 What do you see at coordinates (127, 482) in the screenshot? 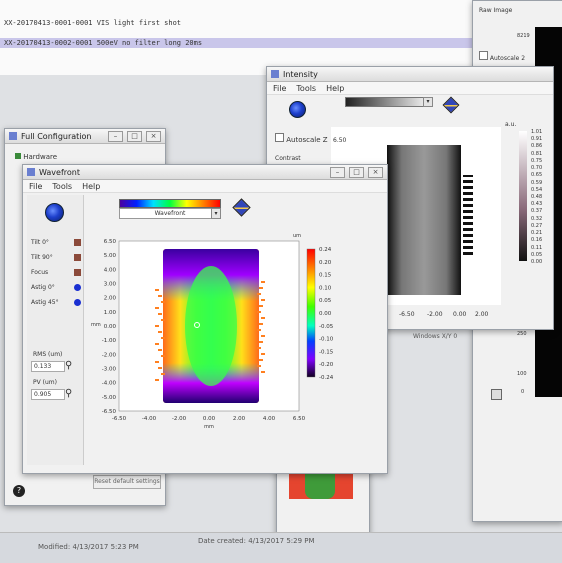
I see `reset-default-button: Reset default settings` at bounding box center [127, 482].